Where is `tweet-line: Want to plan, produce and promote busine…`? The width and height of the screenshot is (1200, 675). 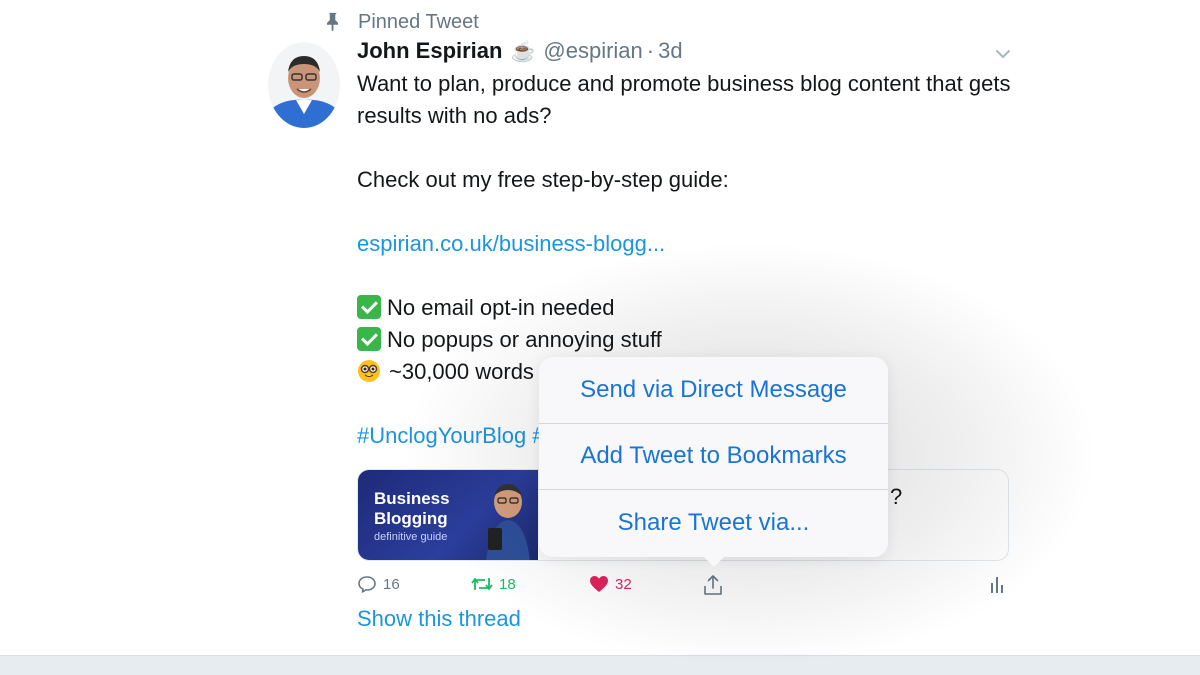 tweet-line: Want to plan, produce and promote busine… is located at coordinates (684, 83).